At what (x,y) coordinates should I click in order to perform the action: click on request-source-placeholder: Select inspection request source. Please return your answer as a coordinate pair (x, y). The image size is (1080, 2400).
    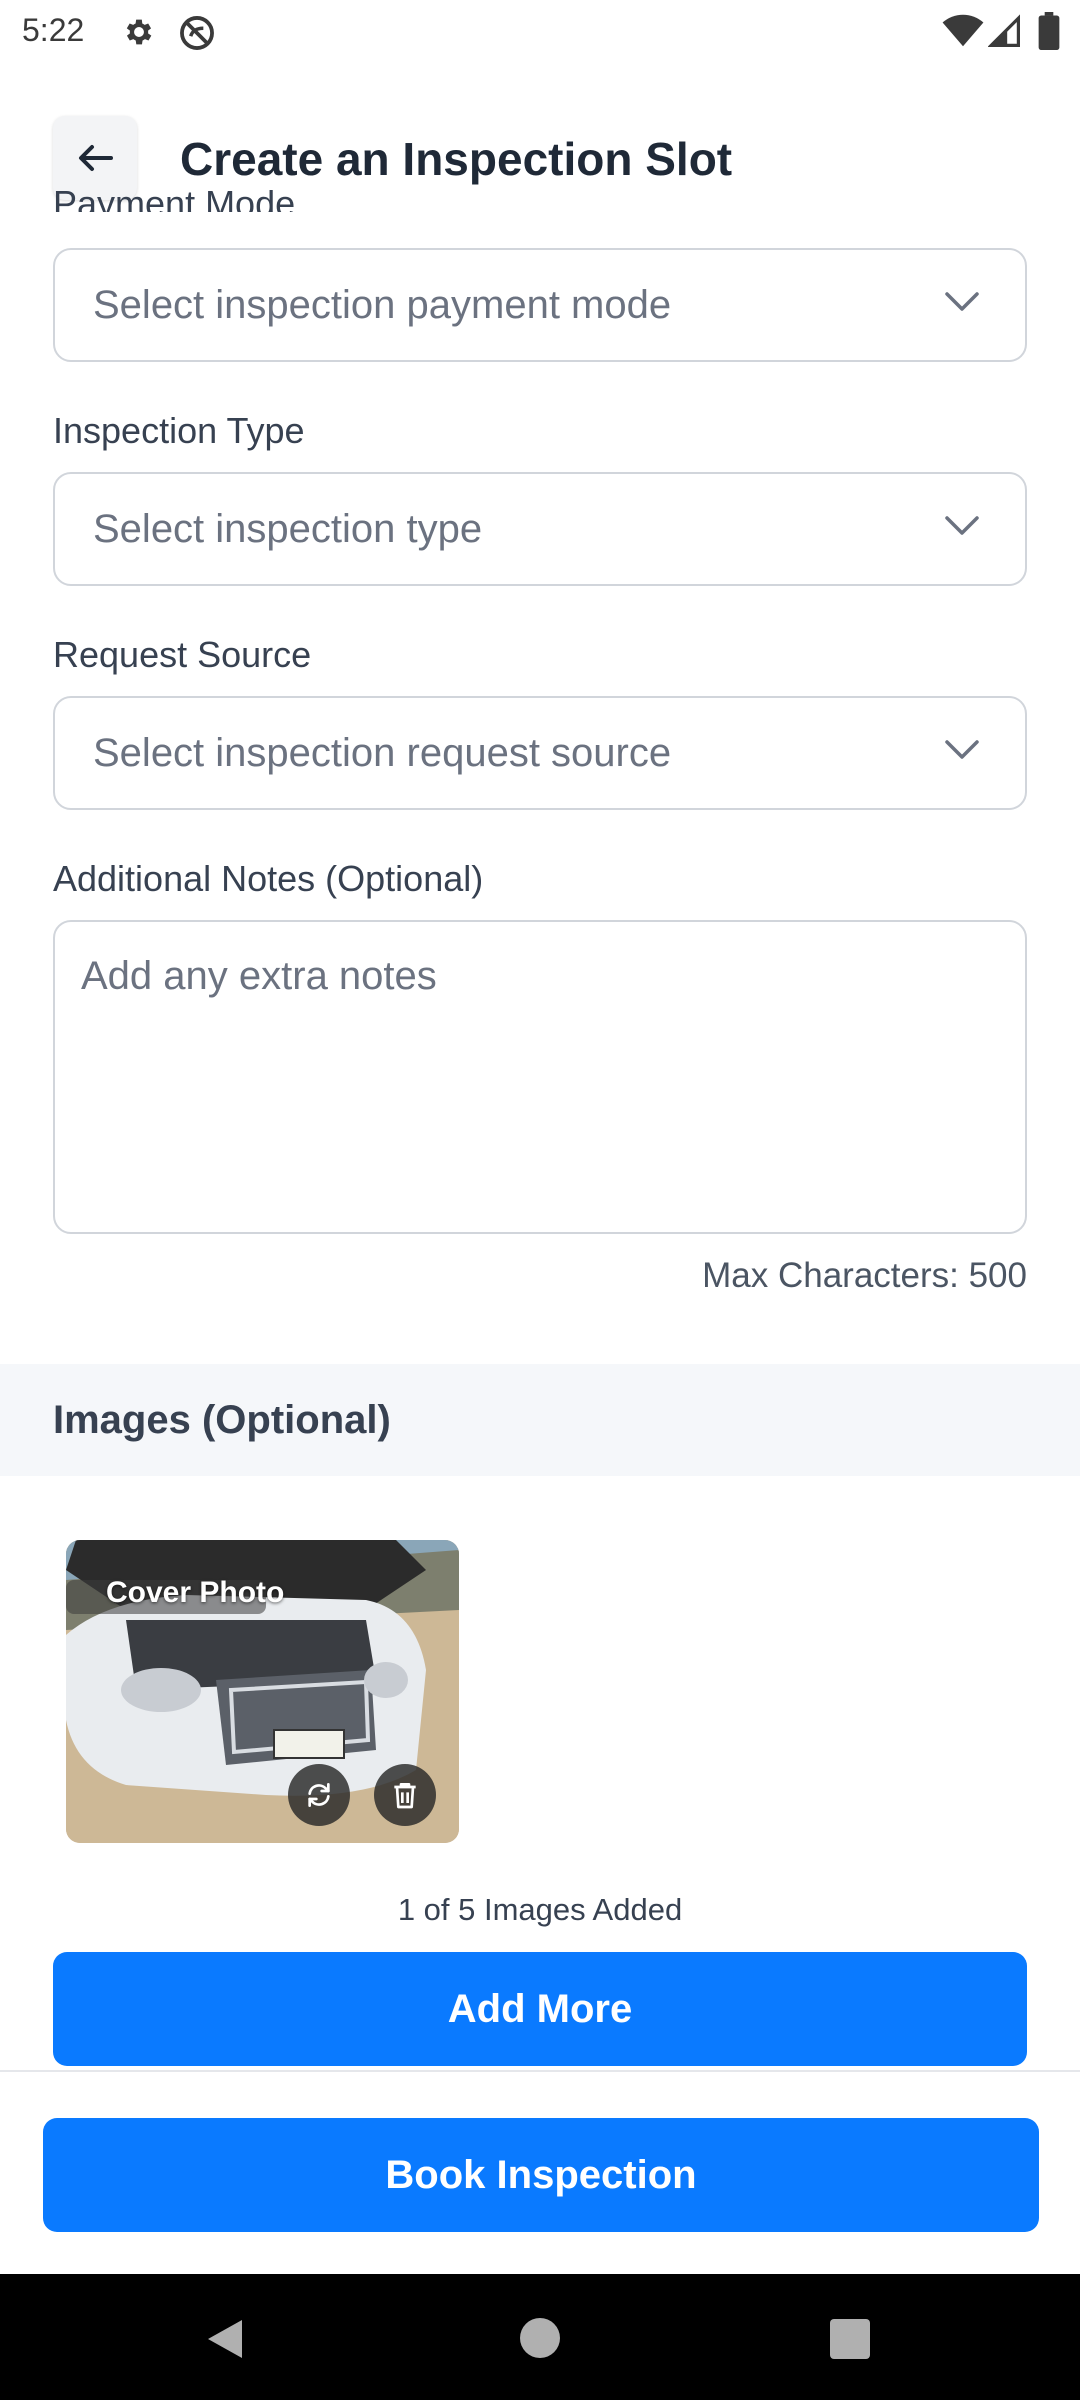
    Looking at the image, I should click on (382, 753).